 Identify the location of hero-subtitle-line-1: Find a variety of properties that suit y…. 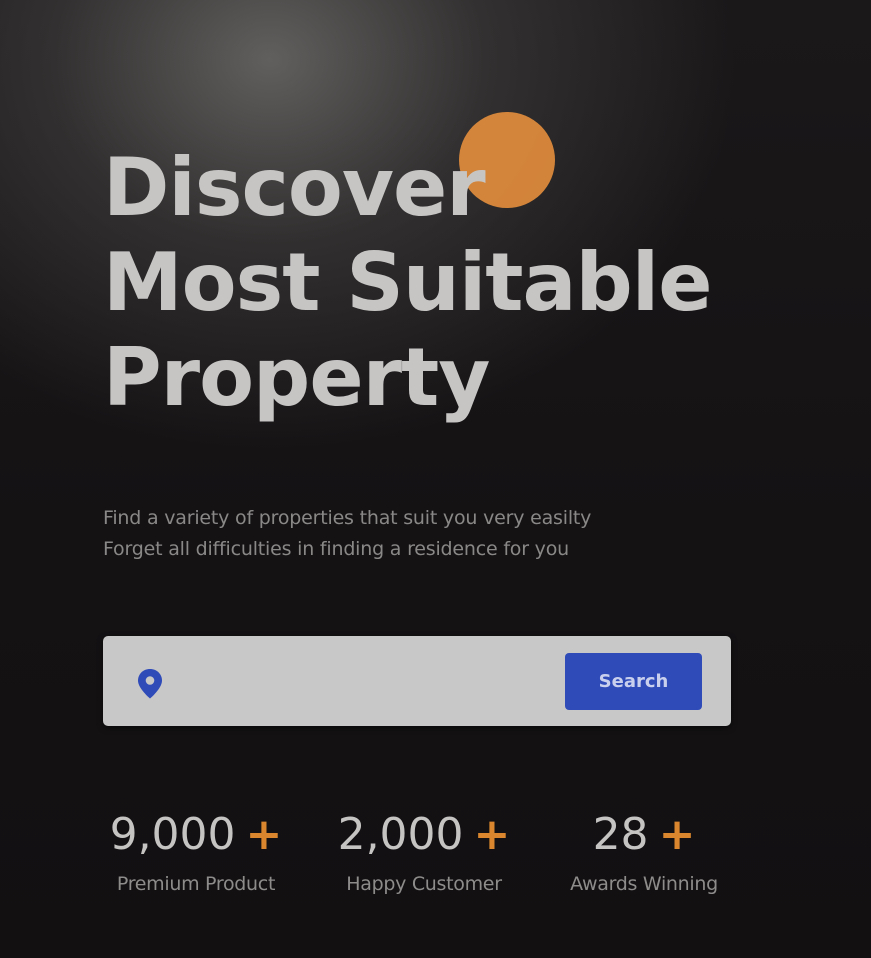
(347, 518).